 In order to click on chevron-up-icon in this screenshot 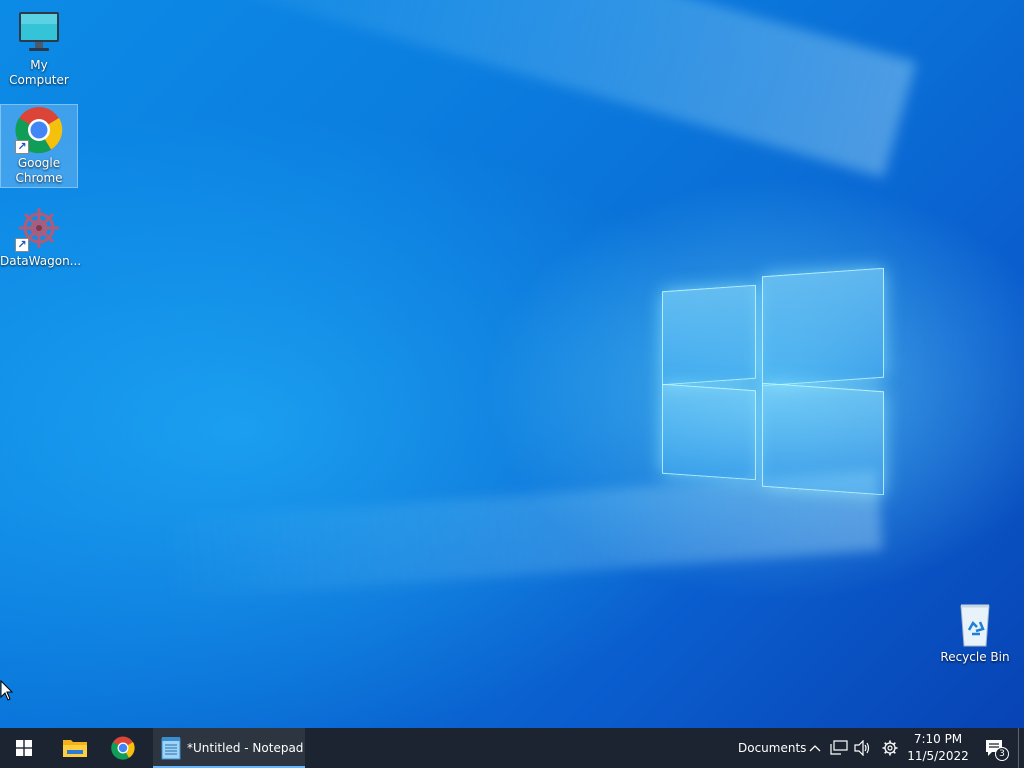, I will do `click(815, 748)`.